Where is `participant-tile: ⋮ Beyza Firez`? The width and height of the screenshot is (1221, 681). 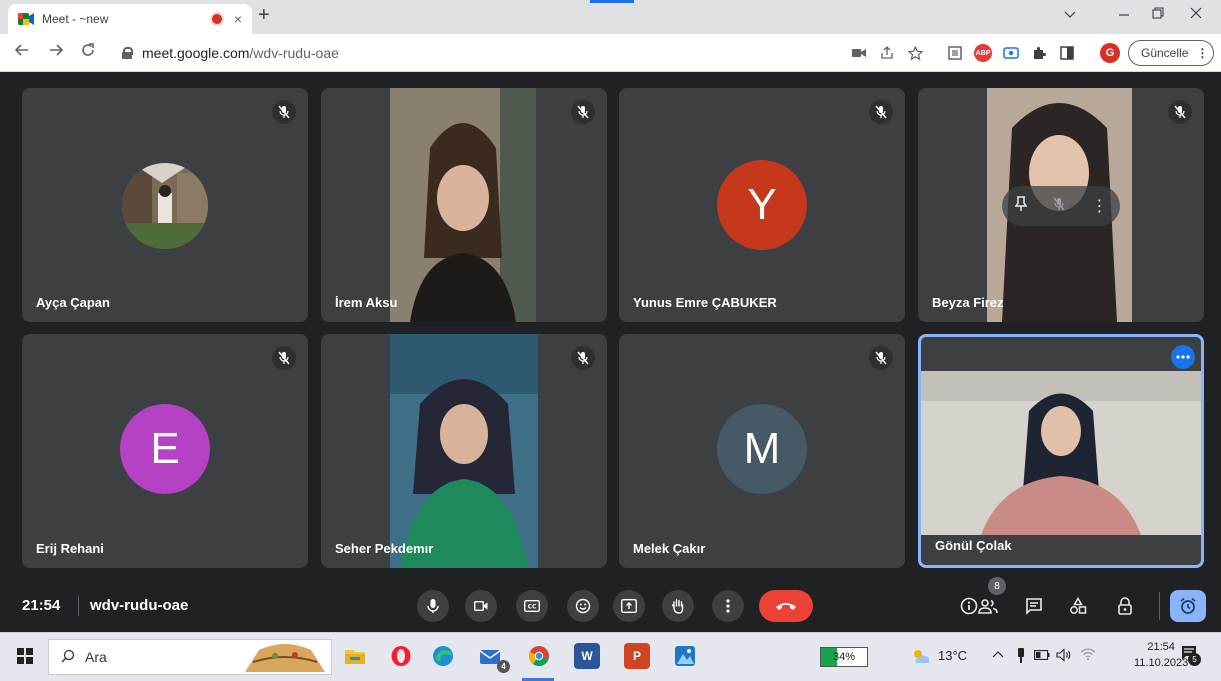 participant-tile: ⋮ Beyza Firez is located at coordinates (1061, 205).